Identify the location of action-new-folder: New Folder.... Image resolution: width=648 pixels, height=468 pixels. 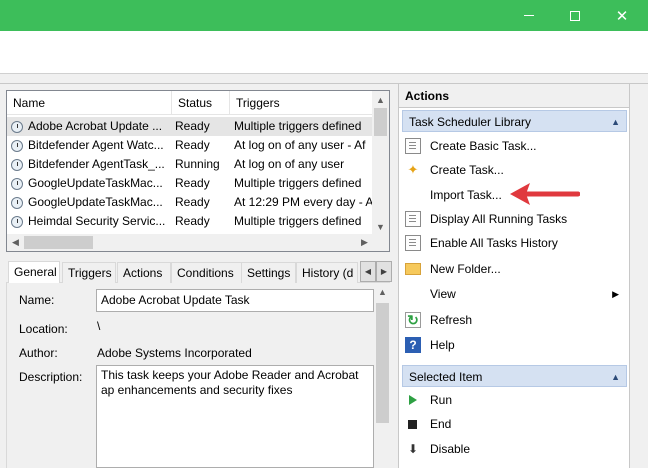
(516, 269).